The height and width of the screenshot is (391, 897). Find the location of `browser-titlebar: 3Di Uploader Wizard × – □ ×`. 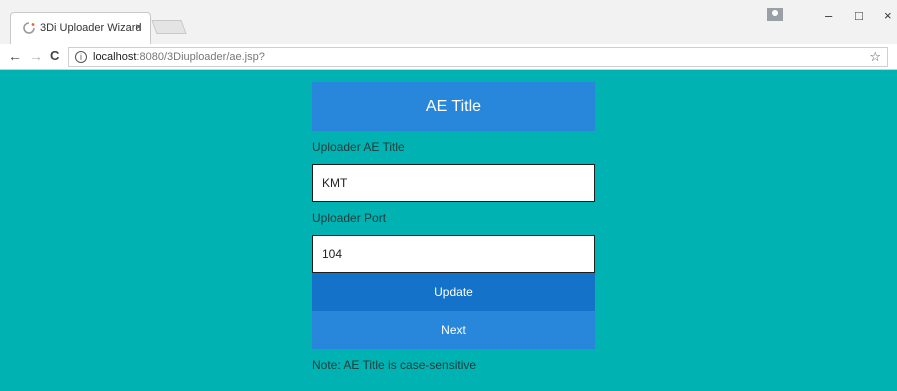

browser-titlebar: 3Di Uploader Wizard × – □ × is located at coordinates (448, 22).